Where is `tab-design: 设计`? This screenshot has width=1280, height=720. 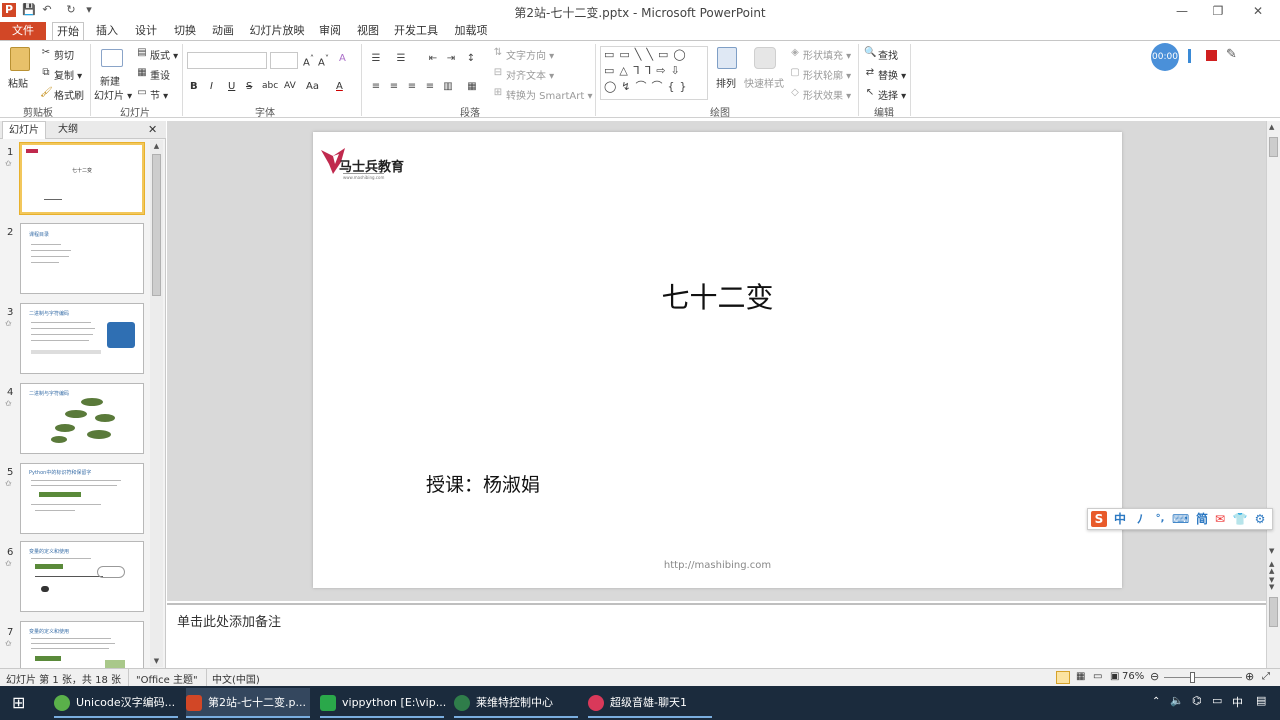 tab-design: 设计 is located at coordinates (146, 31).